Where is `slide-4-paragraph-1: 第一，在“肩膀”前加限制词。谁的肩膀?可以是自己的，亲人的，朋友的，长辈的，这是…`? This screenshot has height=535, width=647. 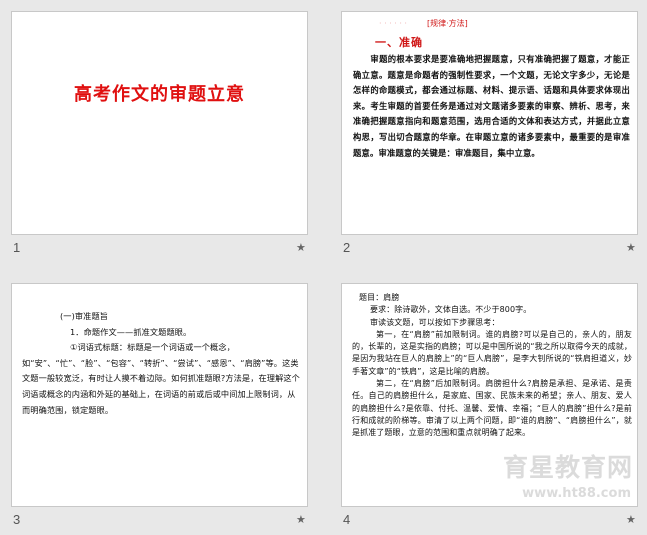 slide-4-paragraph-1: 第一，在“肩膀”前加限制词。谁的肩膀?可以是自己的，亲人的，朋友的，长辈的，这是… is located at coordinates (492, 352).